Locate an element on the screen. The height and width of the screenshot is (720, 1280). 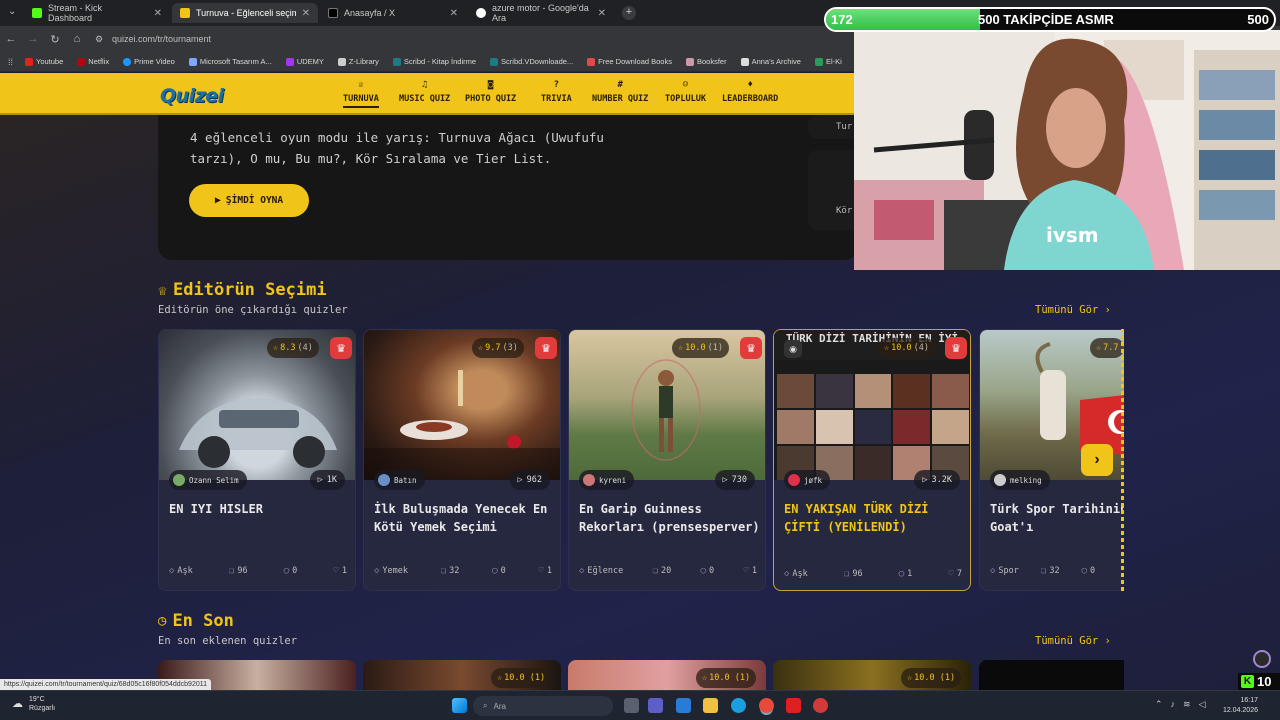
tab-title: Stream - Kick Dashboard is located at coordinates (75, 13).